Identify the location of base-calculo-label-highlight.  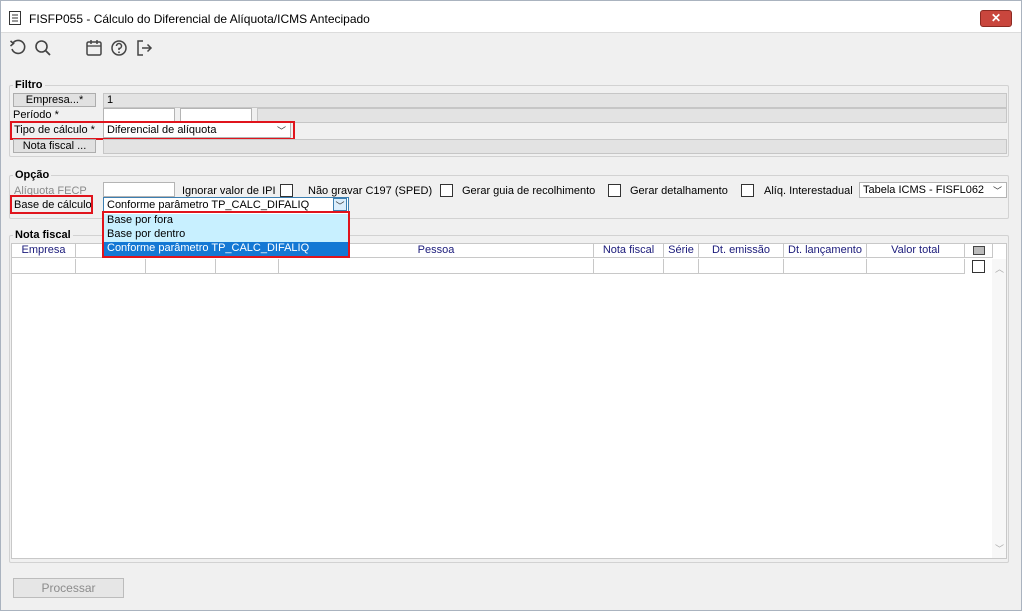
(51, 204).